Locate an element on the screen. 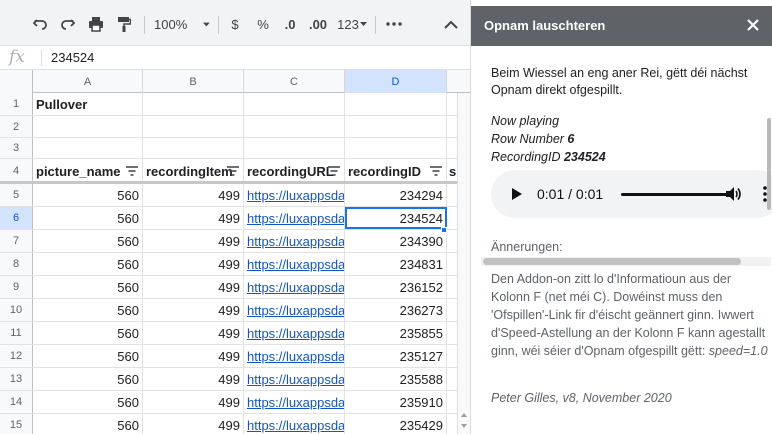 The height and width of the screenshot is (434, 772). play-icon is located at coordinates (517, 194).